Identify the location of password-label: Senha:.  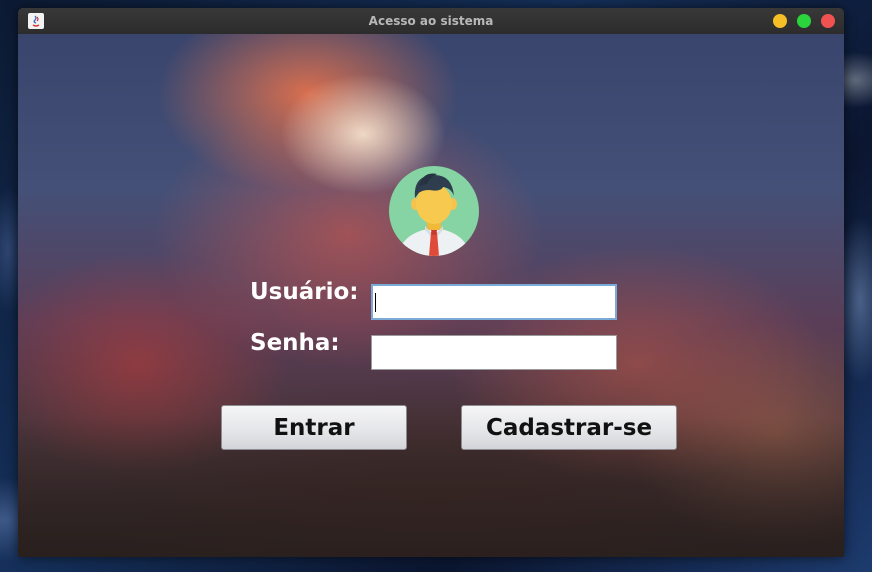
(295, 343).